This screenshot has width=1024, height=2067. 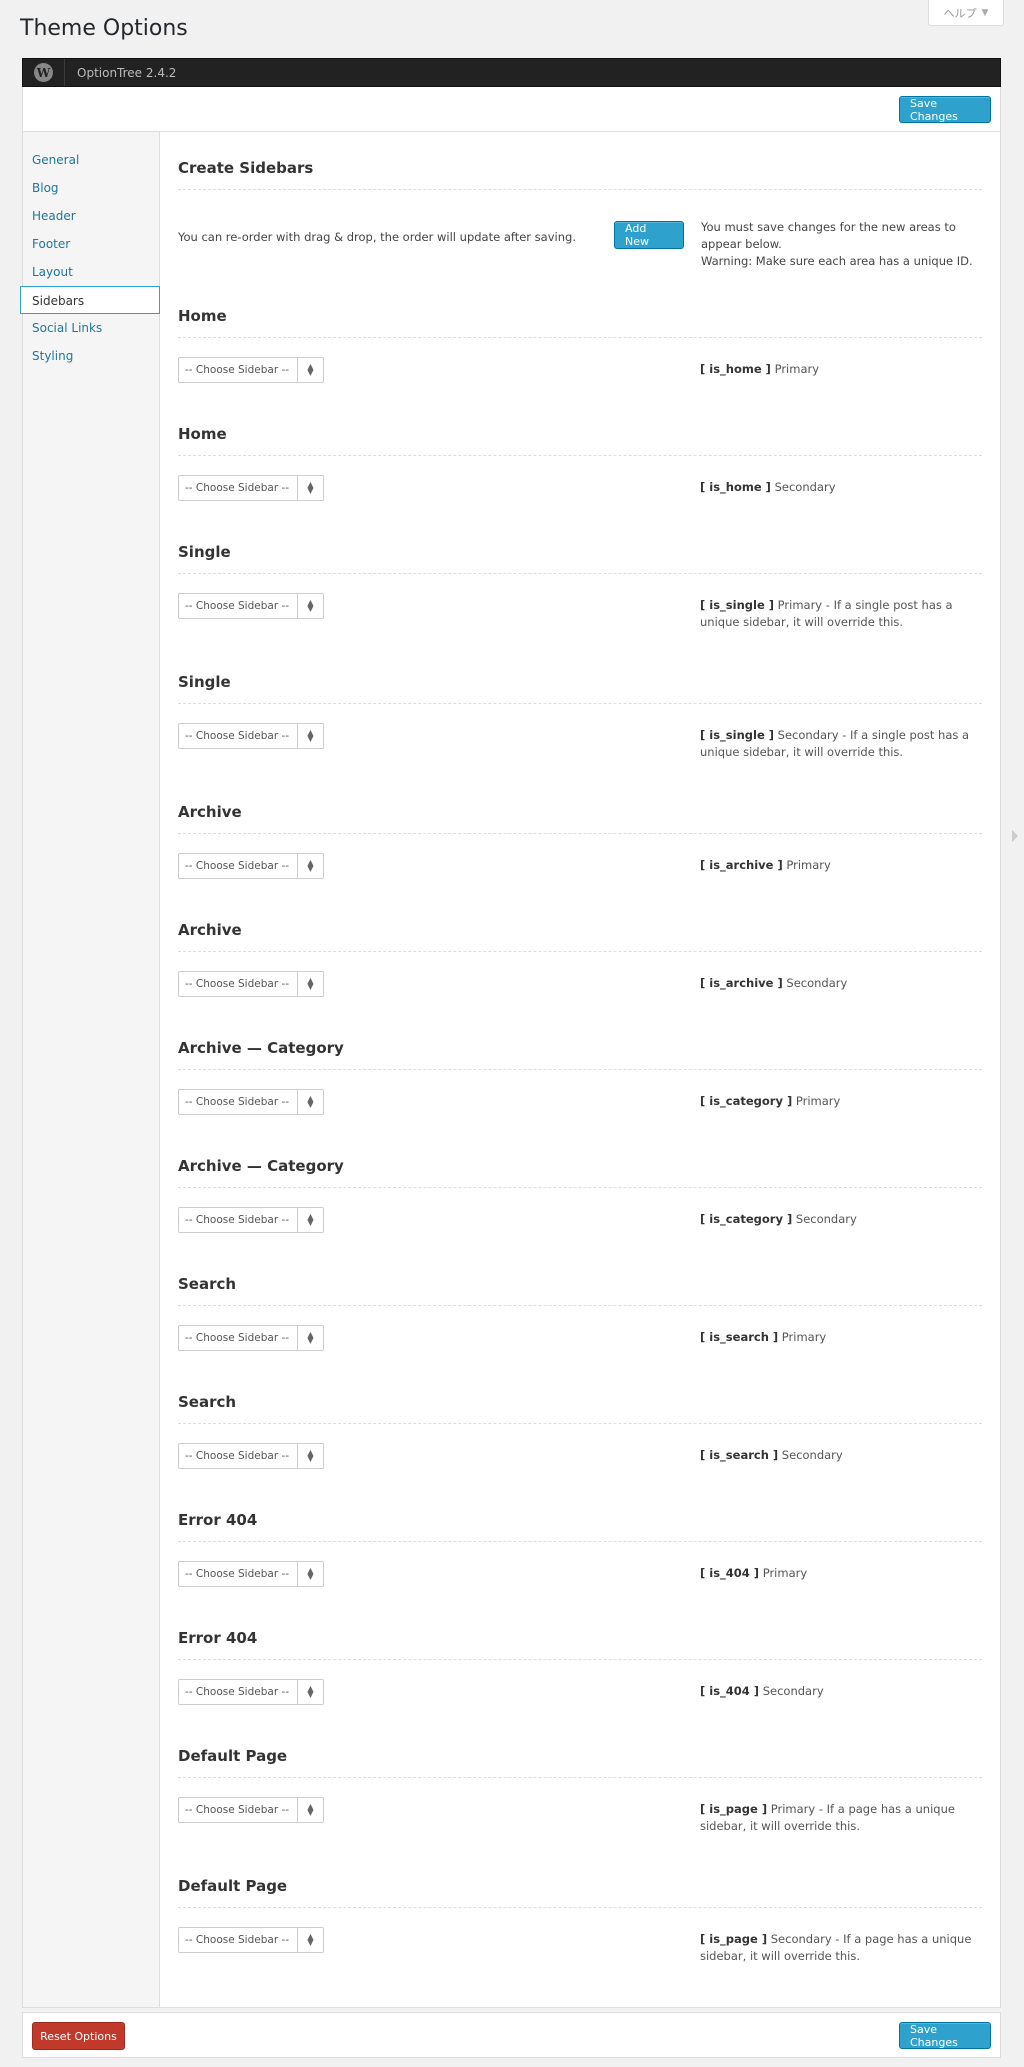 I want to click on sidebar-option-title: Archive — Category, so click(x=580, y=1054).